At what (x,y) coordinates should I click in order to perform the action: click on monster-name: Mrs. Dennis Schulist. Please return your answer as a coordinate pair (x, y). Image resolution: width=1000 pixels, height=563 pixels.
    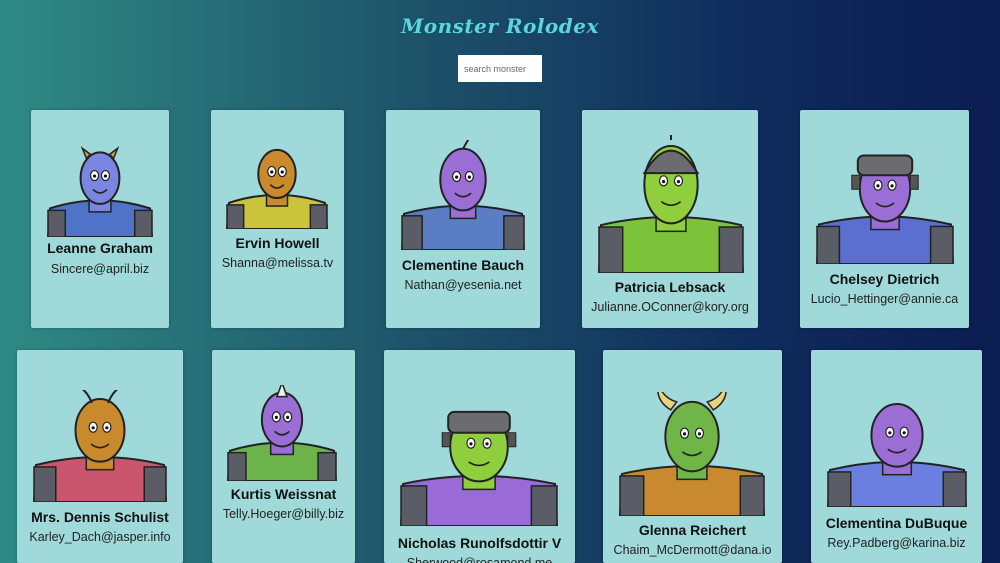
    Looking at the image, I should click on (100, 517).